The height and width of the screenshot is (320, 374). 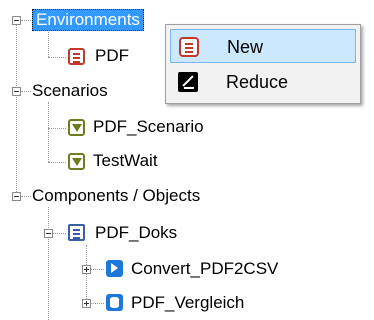 What do you see at coordinates (204, 269) in the screenshot?
I see `tree-node-convert-pdf2csv: Convert_PDF2CSV` at bounding box center [204, 269].